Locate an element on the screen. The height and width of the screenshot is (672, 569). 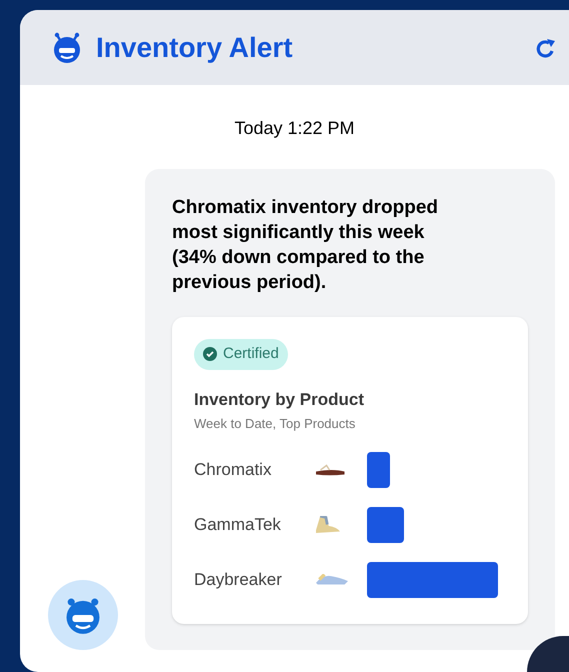
certified-badge: Certified is located at coordinates (241, 354).